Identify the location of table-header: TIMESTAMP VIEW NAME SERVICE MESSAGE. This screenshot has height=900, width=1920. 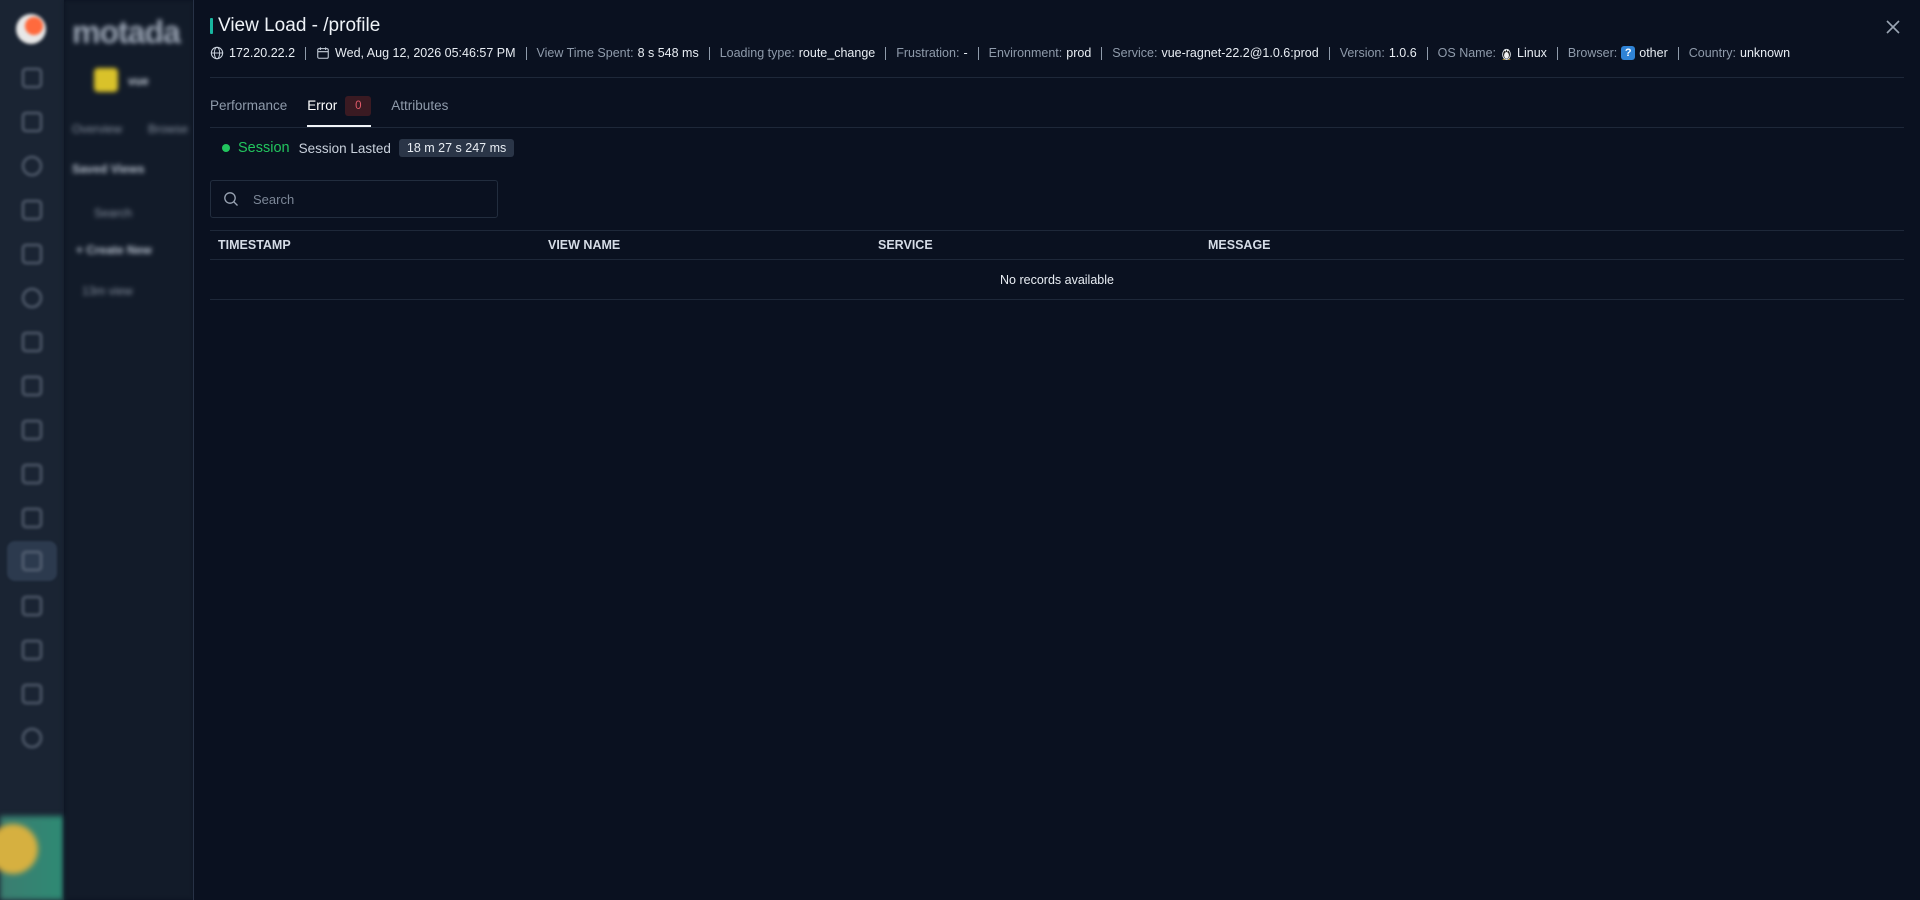
(1057, 245).